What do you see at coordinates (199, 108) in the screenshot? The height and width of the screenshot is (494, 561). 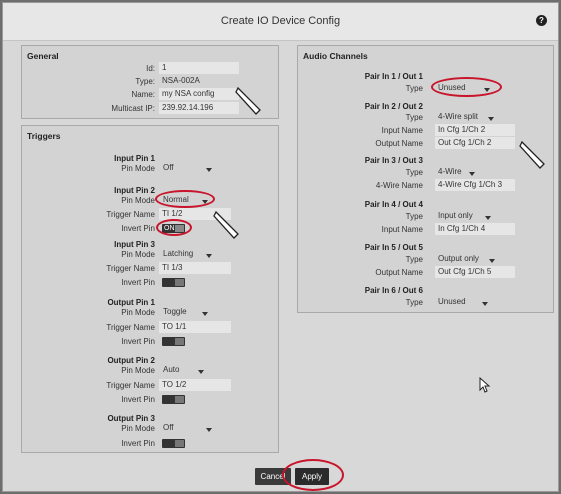 I see `multicast-ip-field: 239.92.14.196` at bounding box center [199, 108].